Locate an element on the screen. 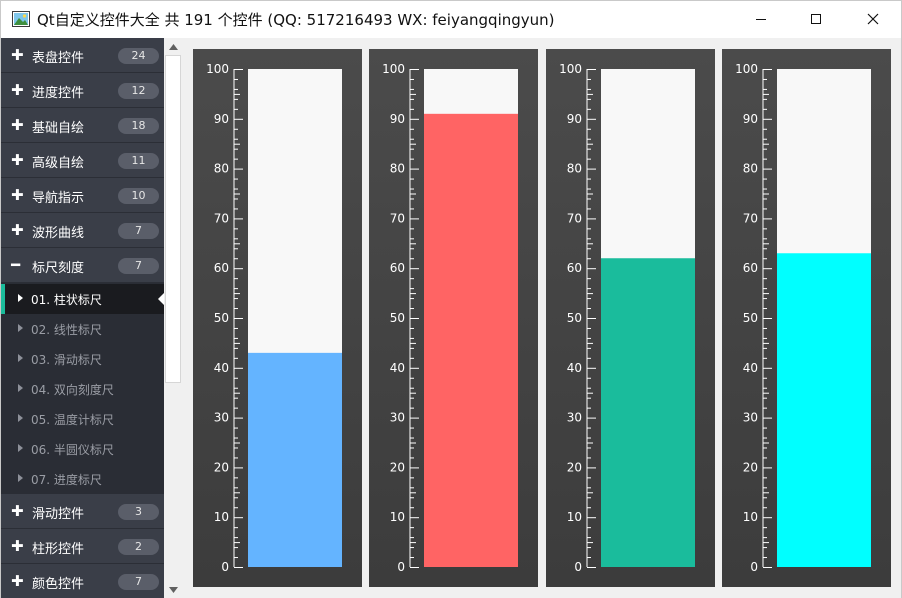  nav-group: ✚ 基础自绘 18 is located at coordinates (82, 125).